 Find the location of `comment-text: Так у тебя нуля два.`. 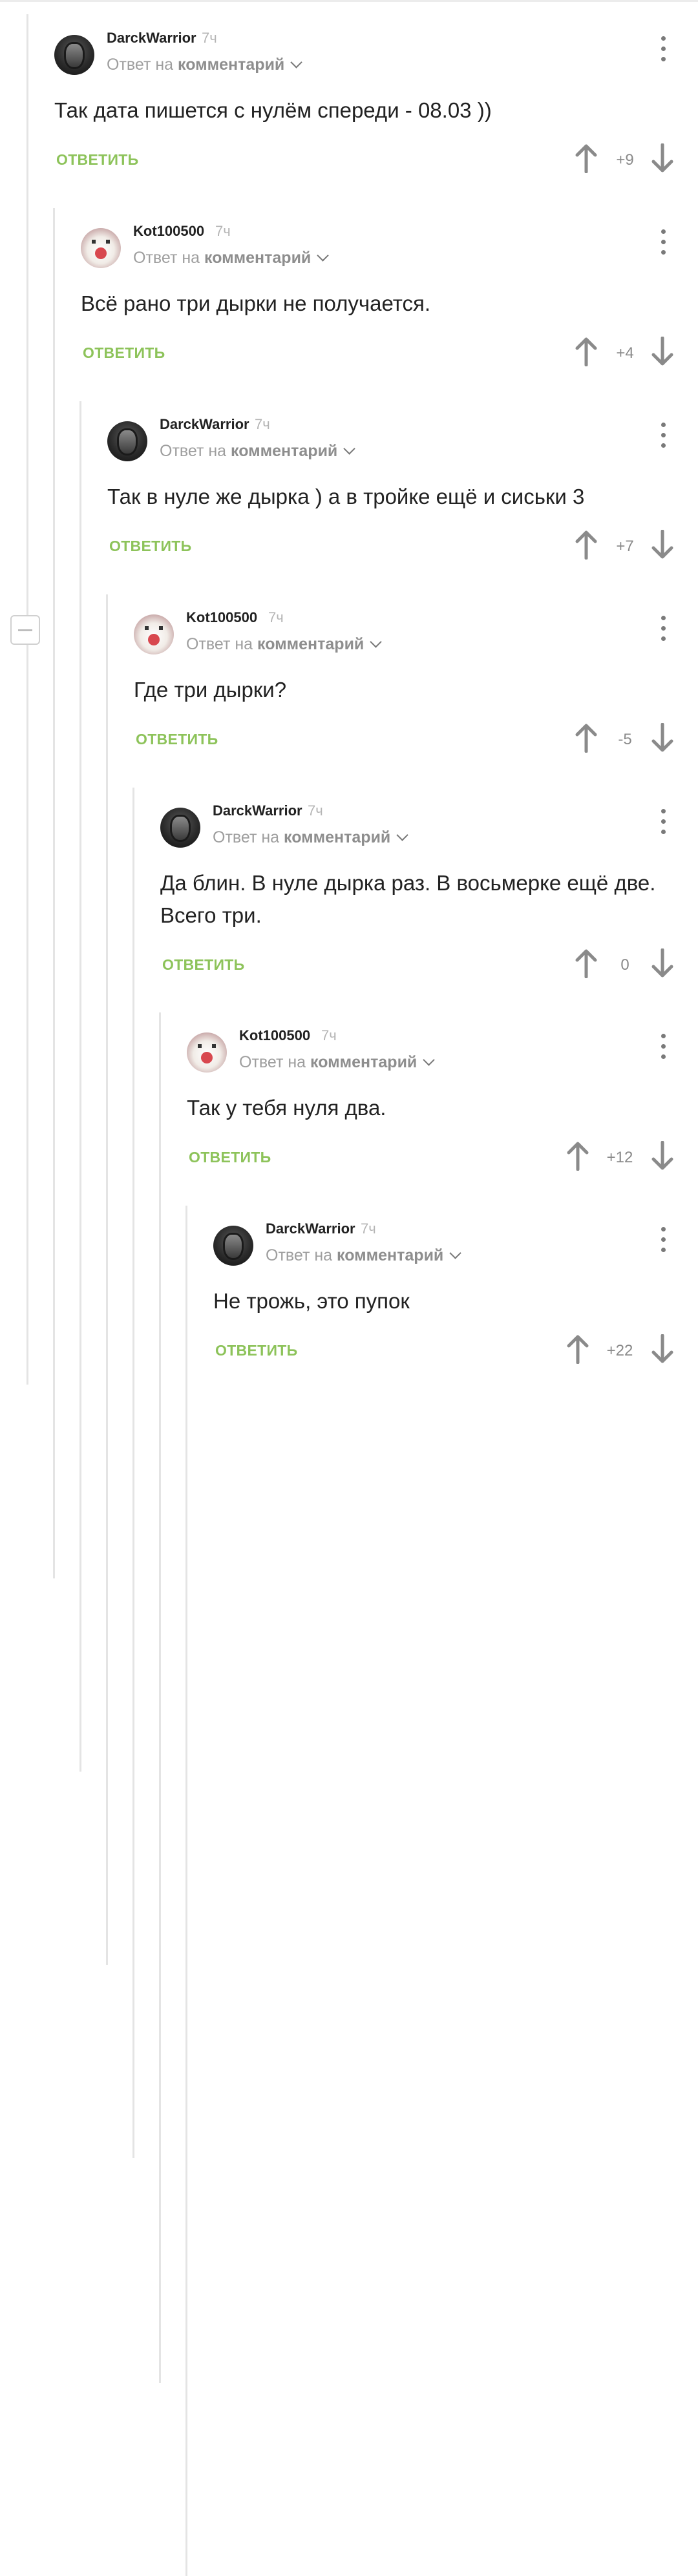

comment-text: Так у тебя нуля два. is located at coordinates (286, 1108).